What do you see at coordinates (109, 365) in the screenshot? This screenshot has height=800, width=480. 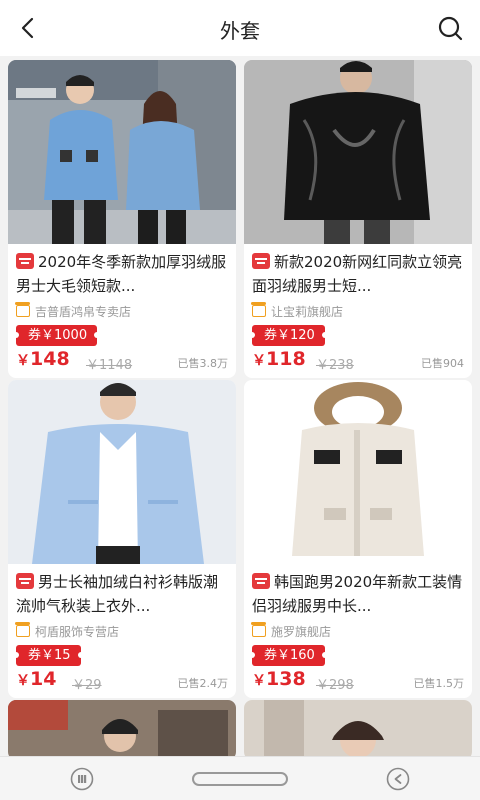 I see `original-price: ￥1148` at bounding box center [109, 365].